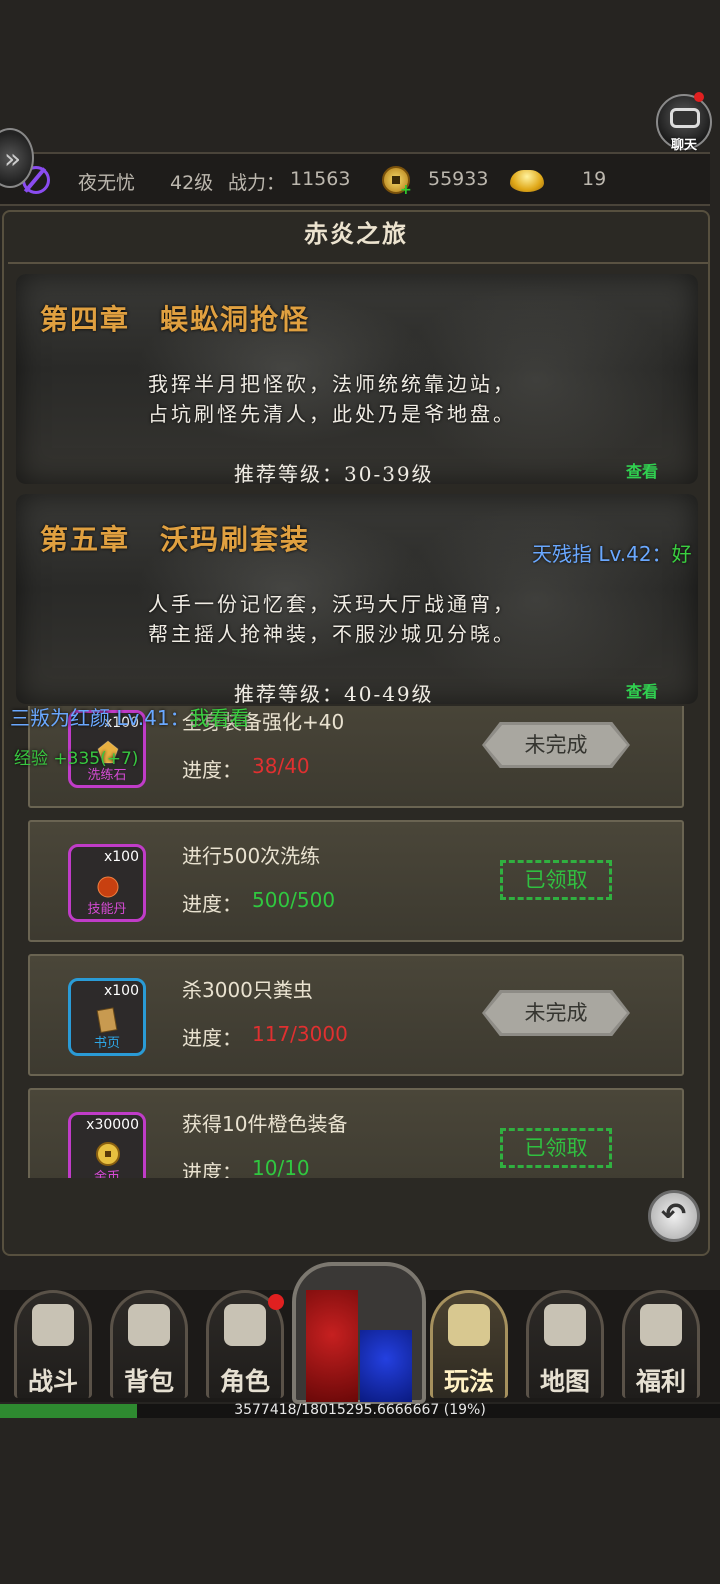 Image resolution: width=720 pixels, height=1584 pixels. Describe the element at coordinates (683, 145) in the screenshot. I see `chat-label: 聊天` at that location.